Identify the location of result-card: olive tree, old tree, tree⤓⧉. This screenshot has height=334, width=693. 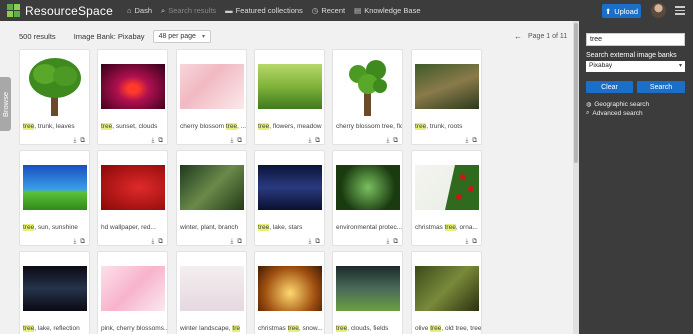
(446, 292).